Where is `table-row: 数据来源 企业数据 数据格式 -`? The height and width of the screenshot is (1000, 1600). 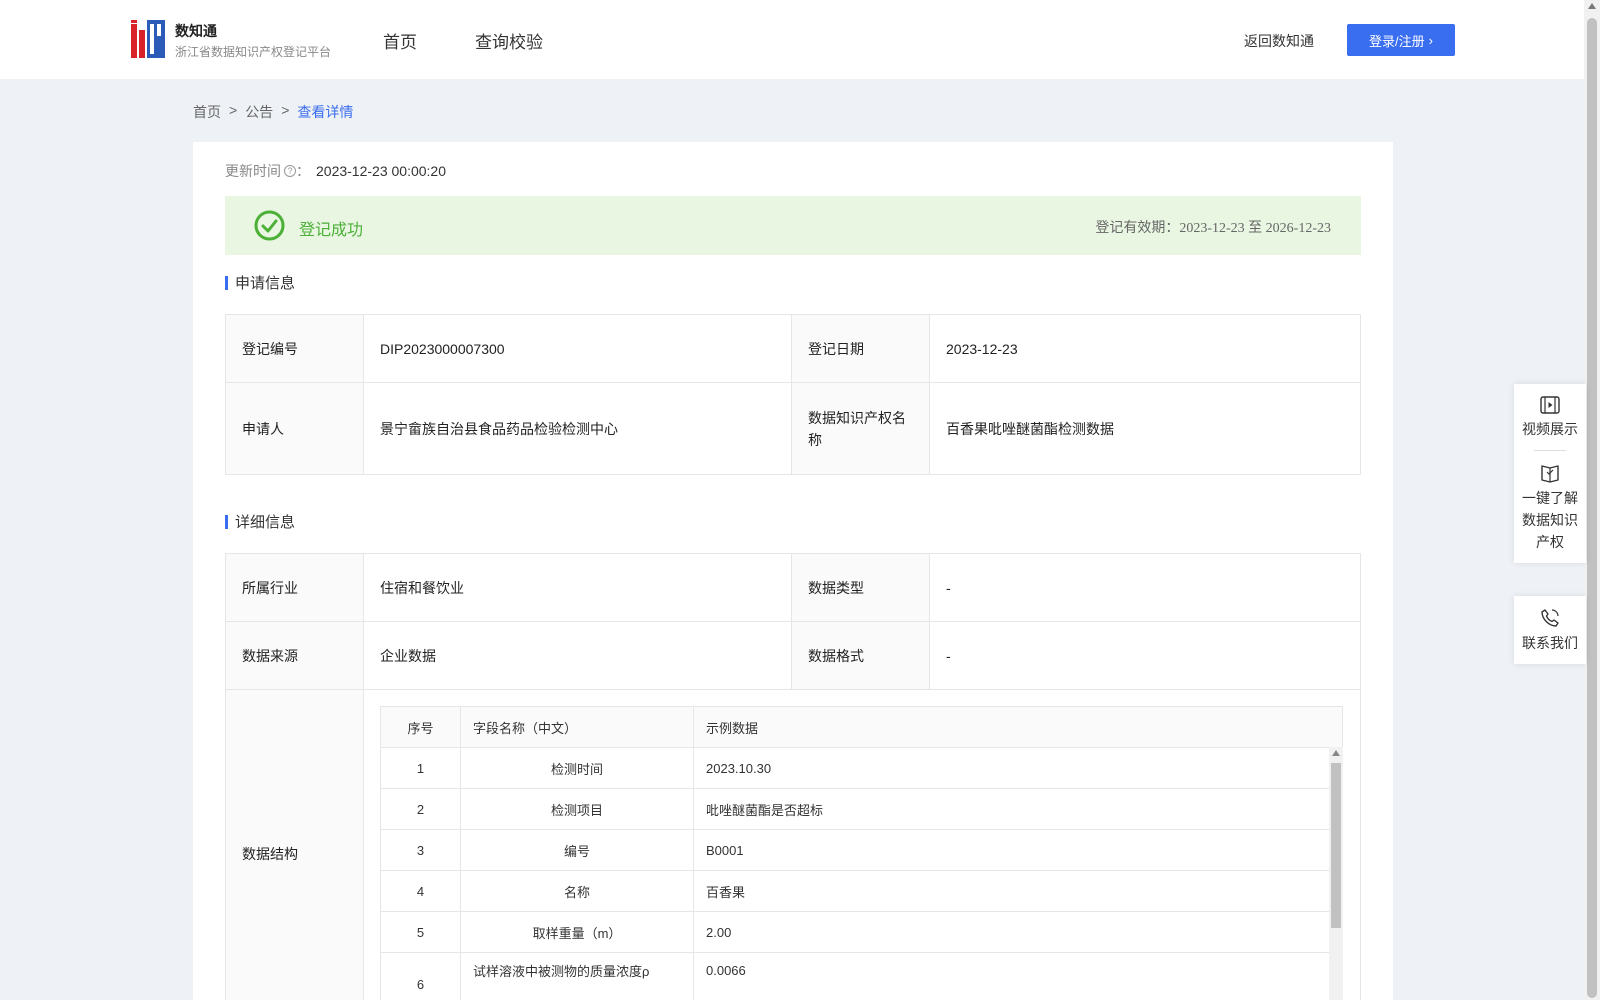
table-row: 数据来源 企业数据 数据格式 - is located at coordinates (793, 655).